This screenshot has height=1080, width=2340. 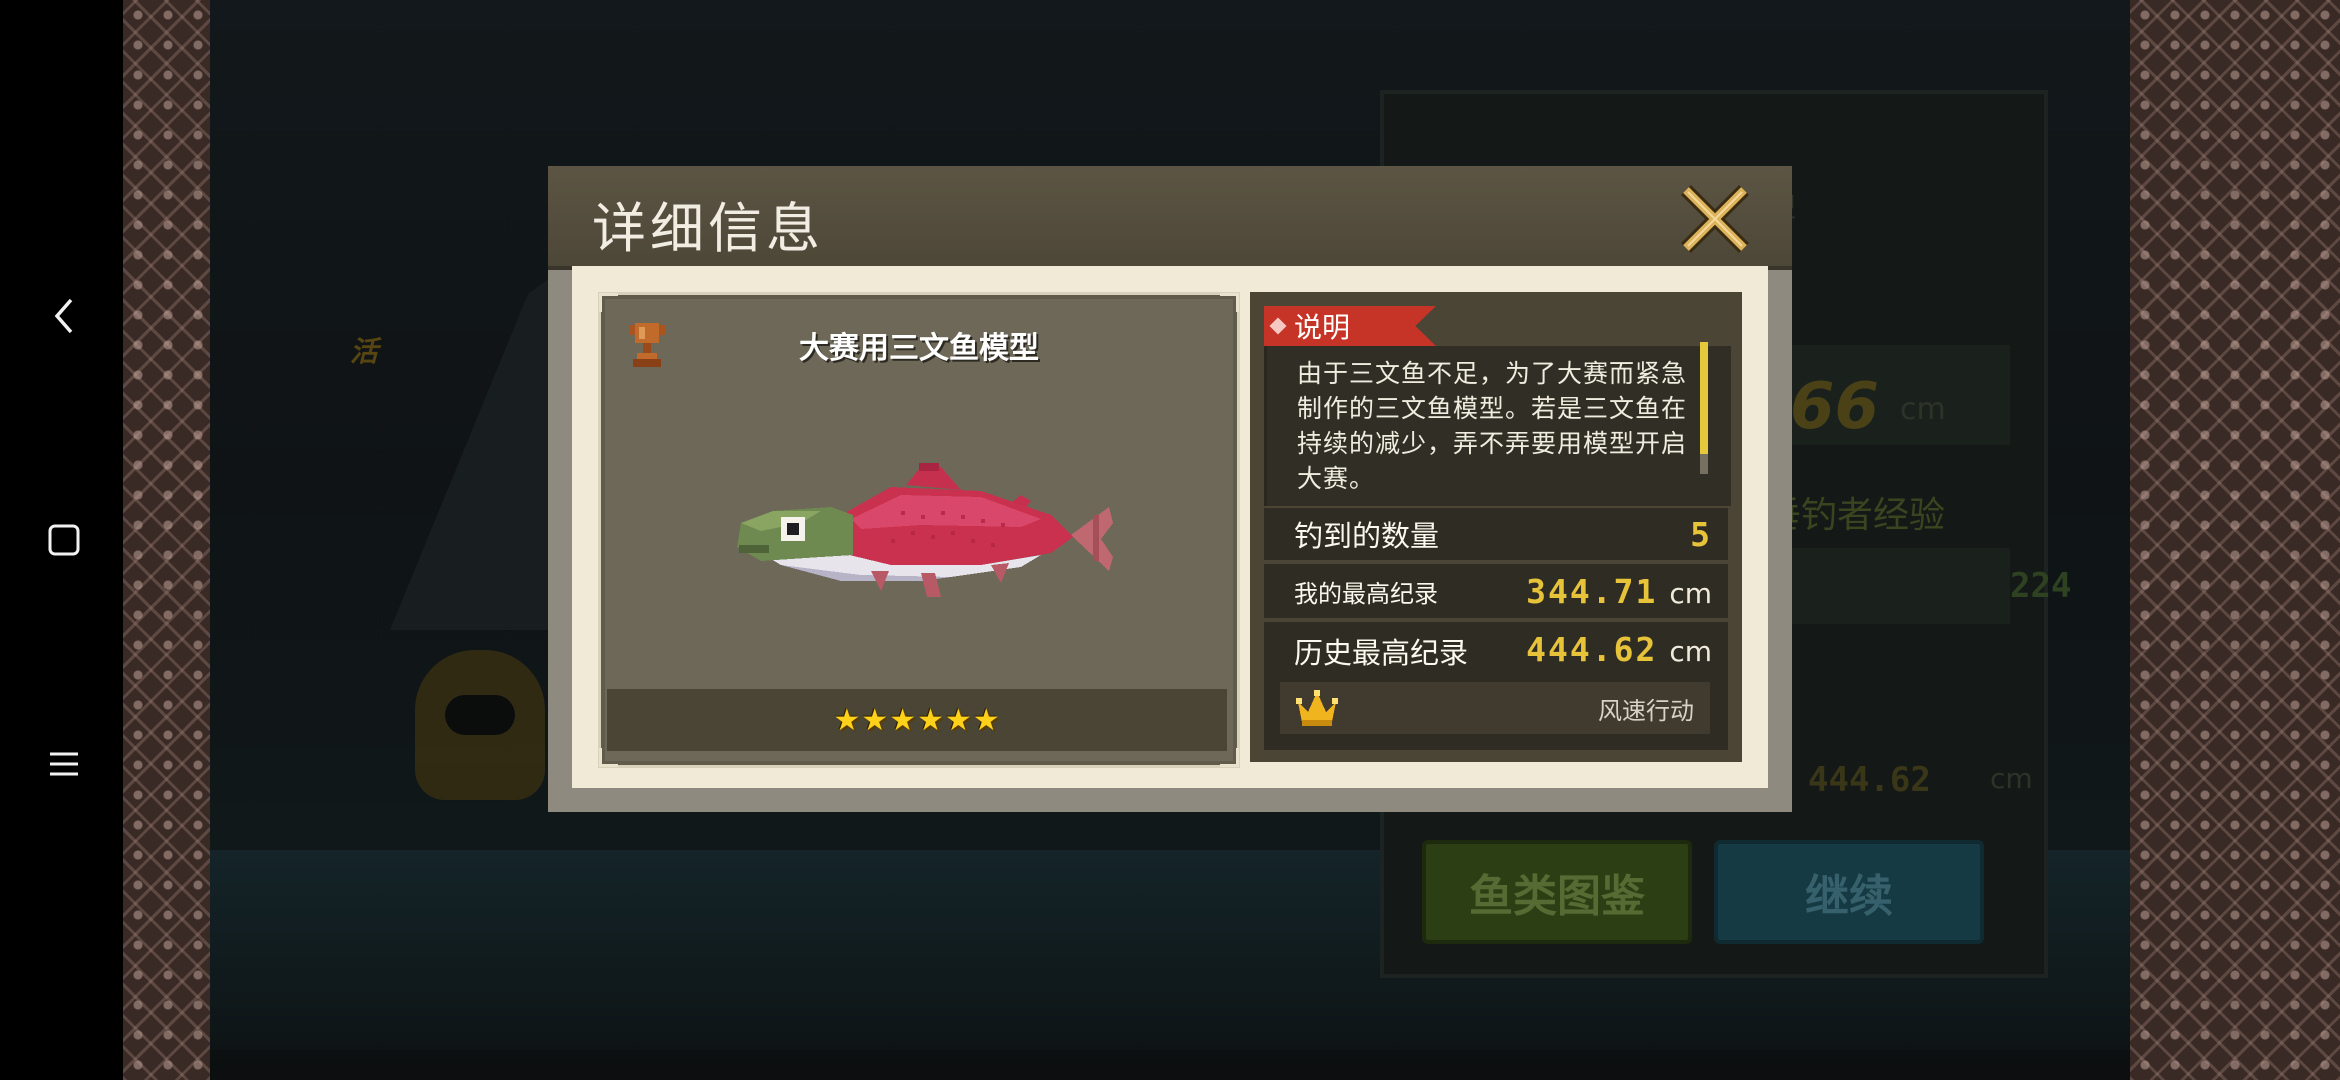 I want to click on crown-icon, so click(x=1317, y=708).